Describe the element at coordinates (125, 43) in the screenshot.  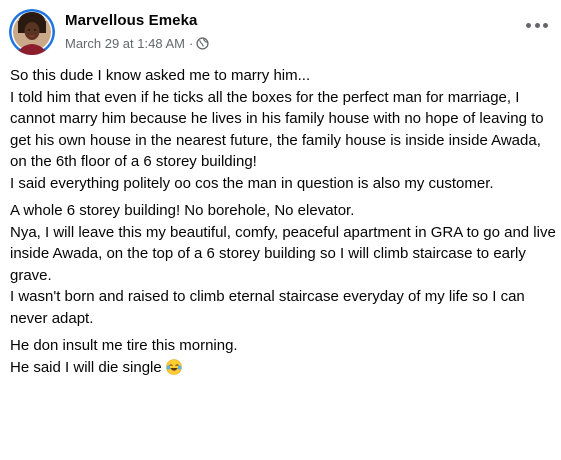
I see `post-timestamp: March 29 at 1:48 AM` at that location.